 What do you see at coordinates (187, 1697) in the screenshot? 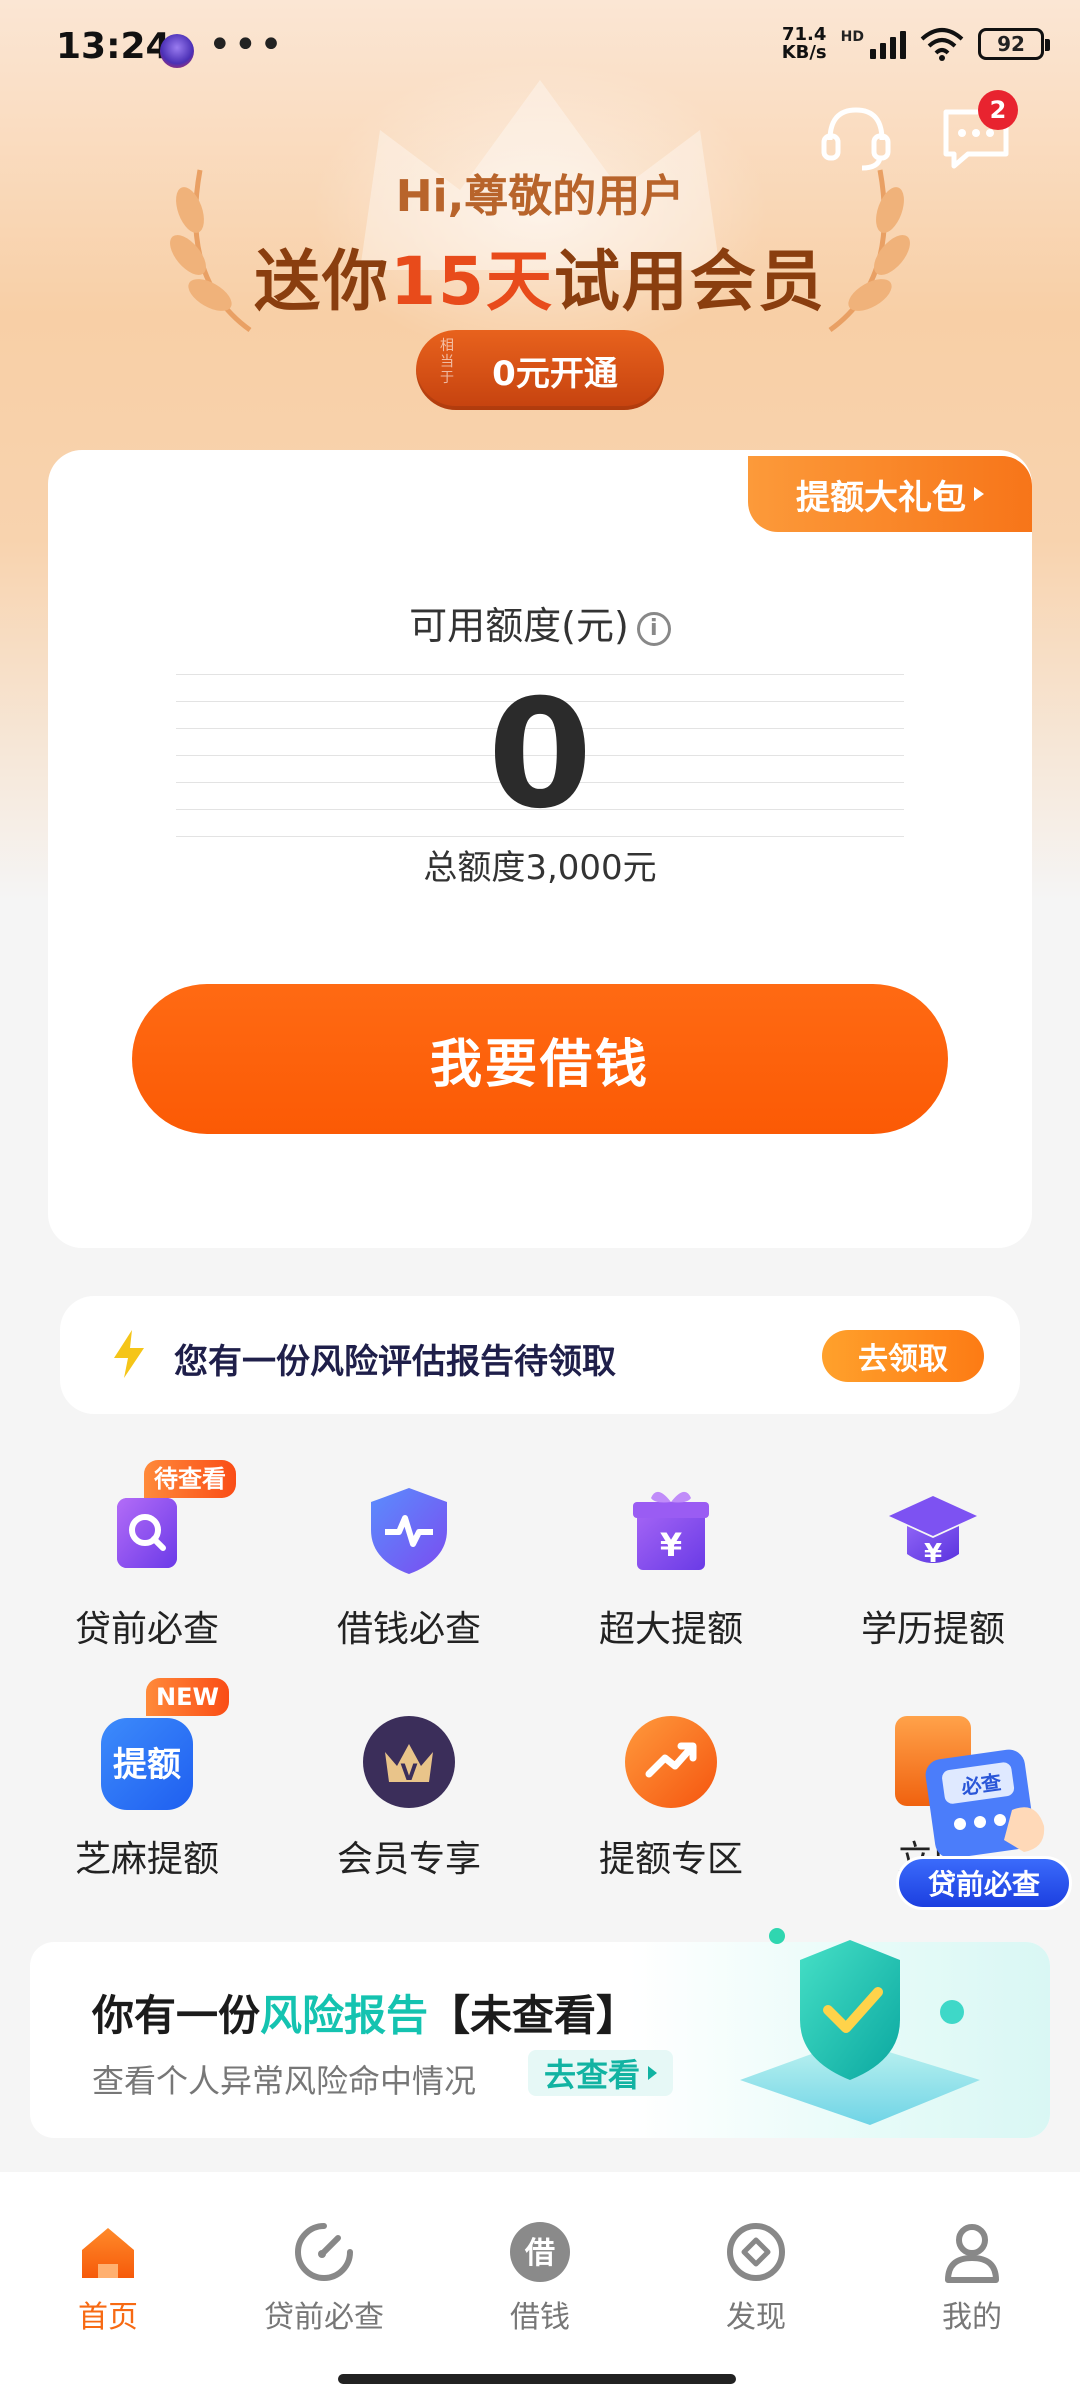
I see `new-tag: NEW` at bounding box center [187, 1697].